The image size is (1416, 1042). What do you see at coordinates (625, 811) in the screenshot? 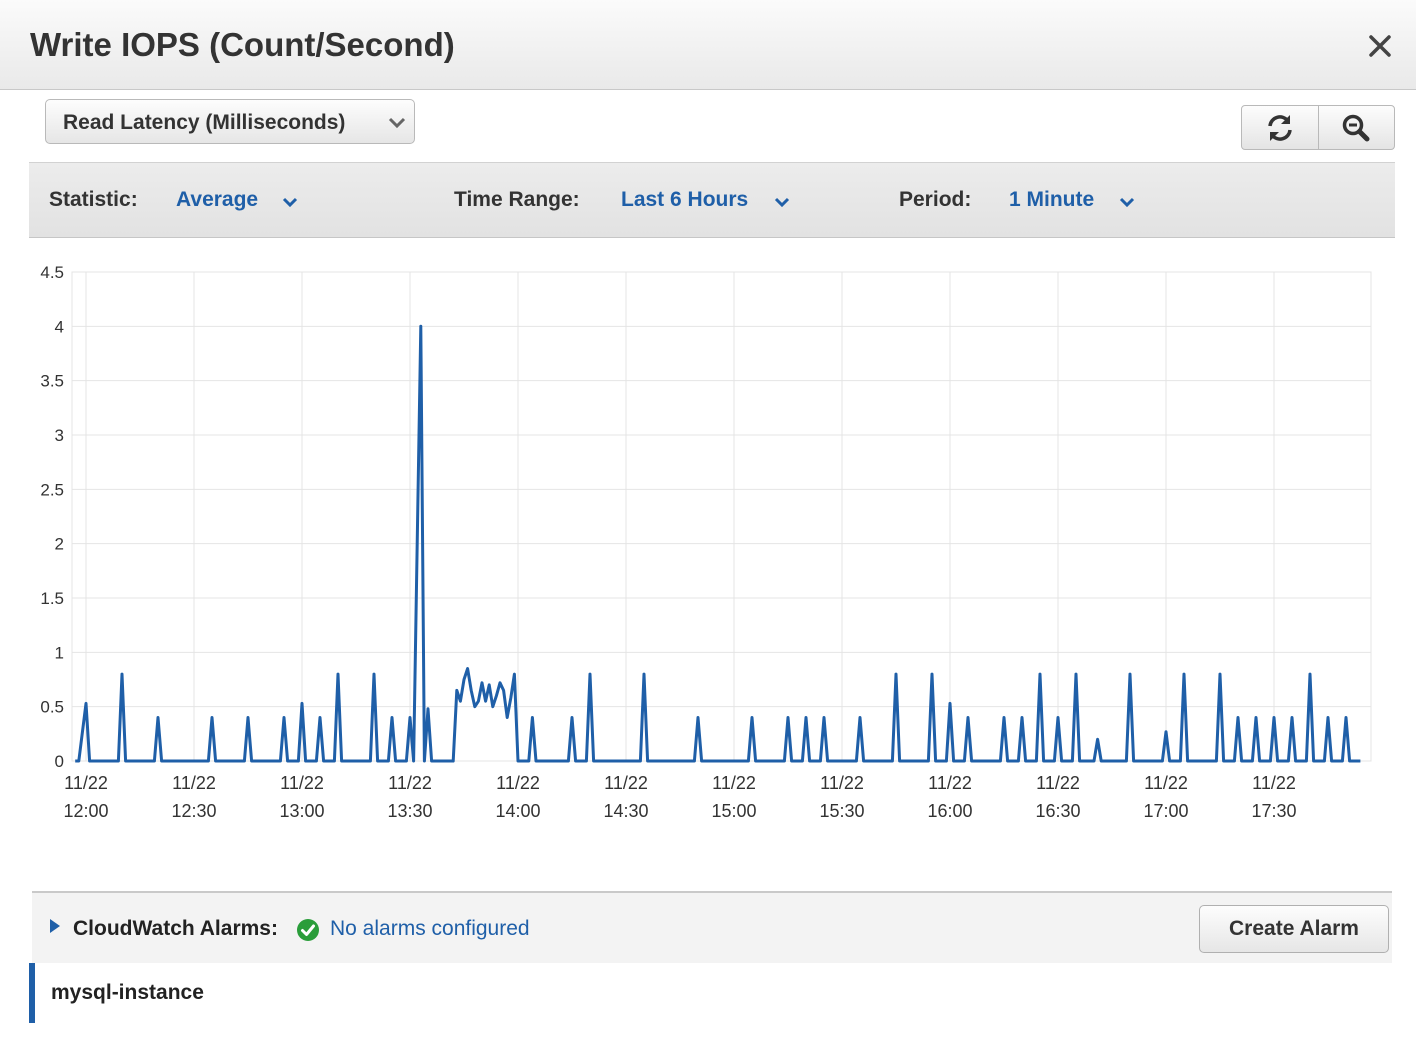
I see `x-tick-label: 14:30` at bounding box center [625, 811].